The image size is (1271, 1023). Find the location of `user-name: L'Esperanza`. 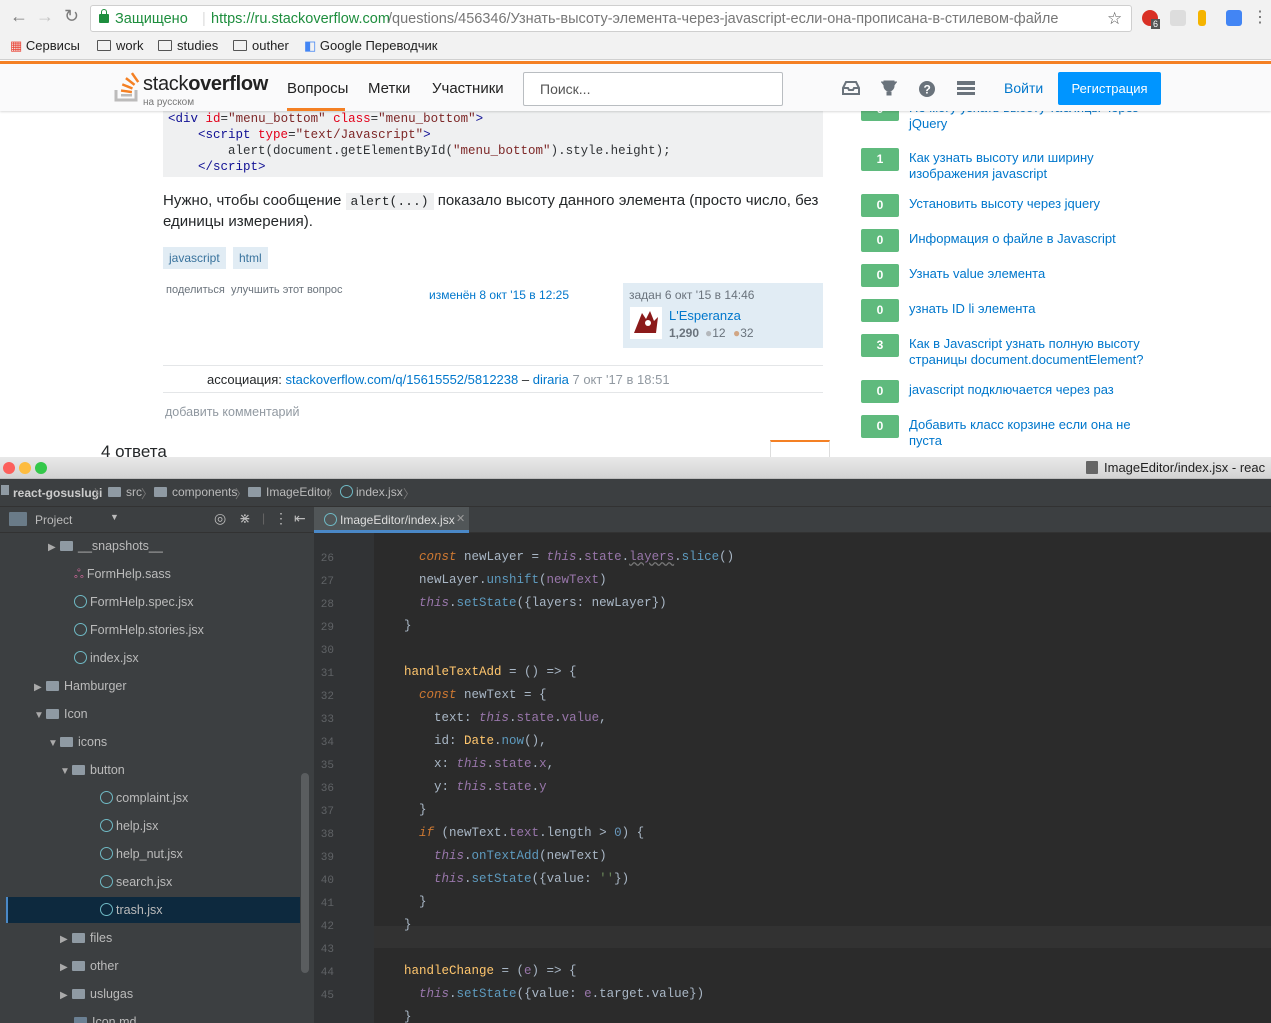

user-name: L'Esperanza is located at coordinates (705, 315).